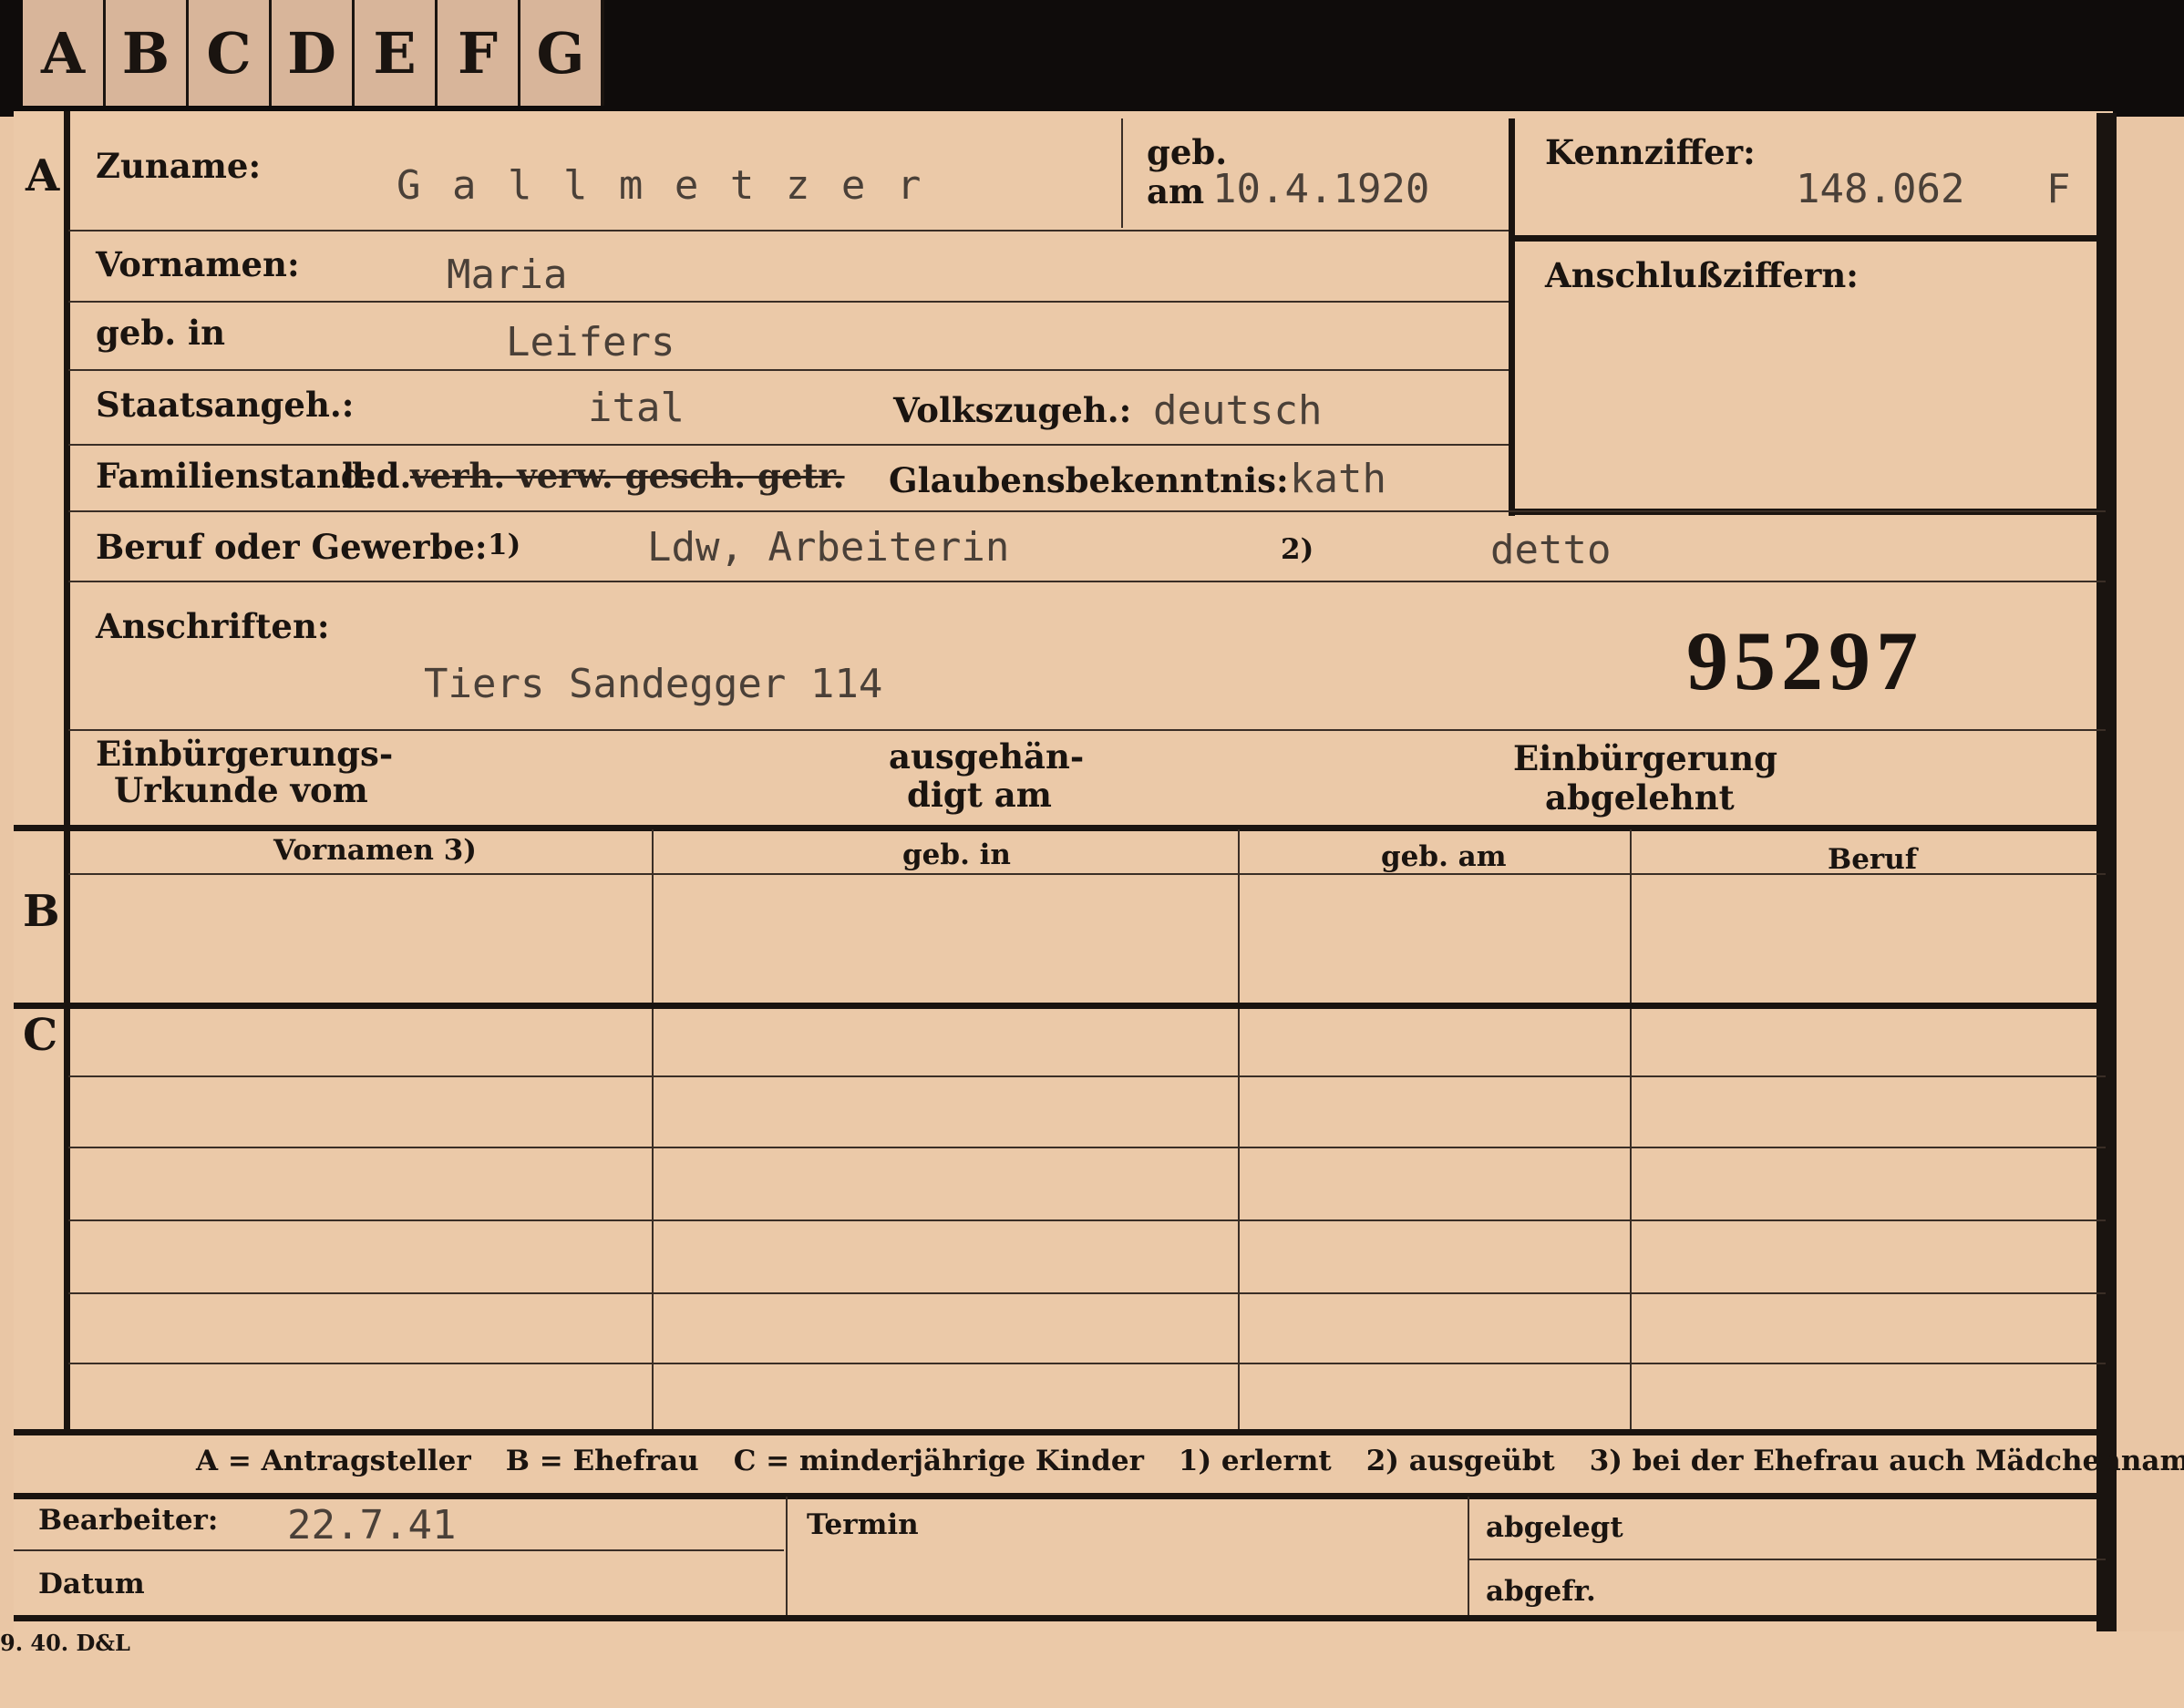  I want to click on occupation-note-2: 2), so click(1297, 549).